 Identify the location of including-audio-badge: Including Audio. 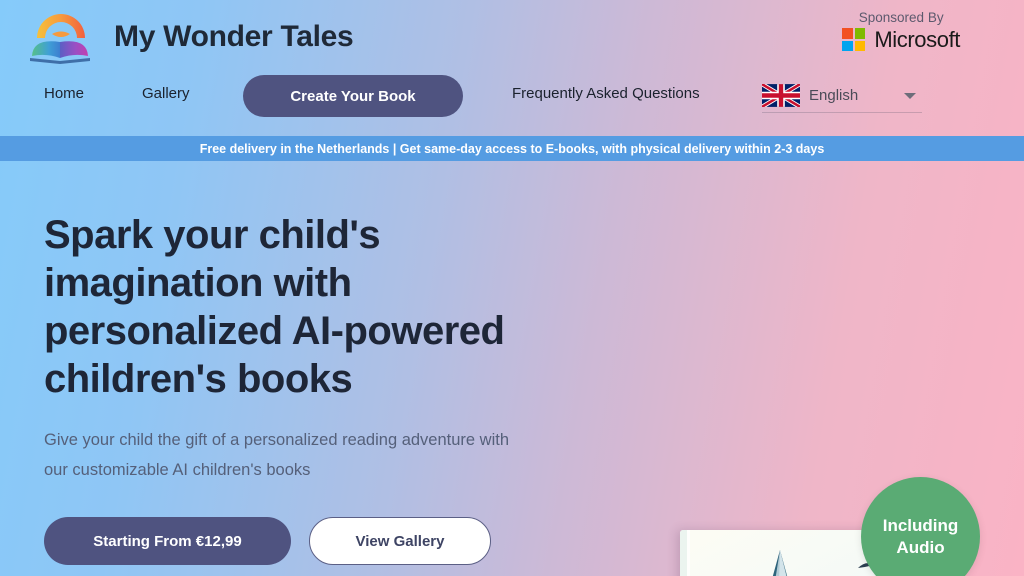
(920, 526).